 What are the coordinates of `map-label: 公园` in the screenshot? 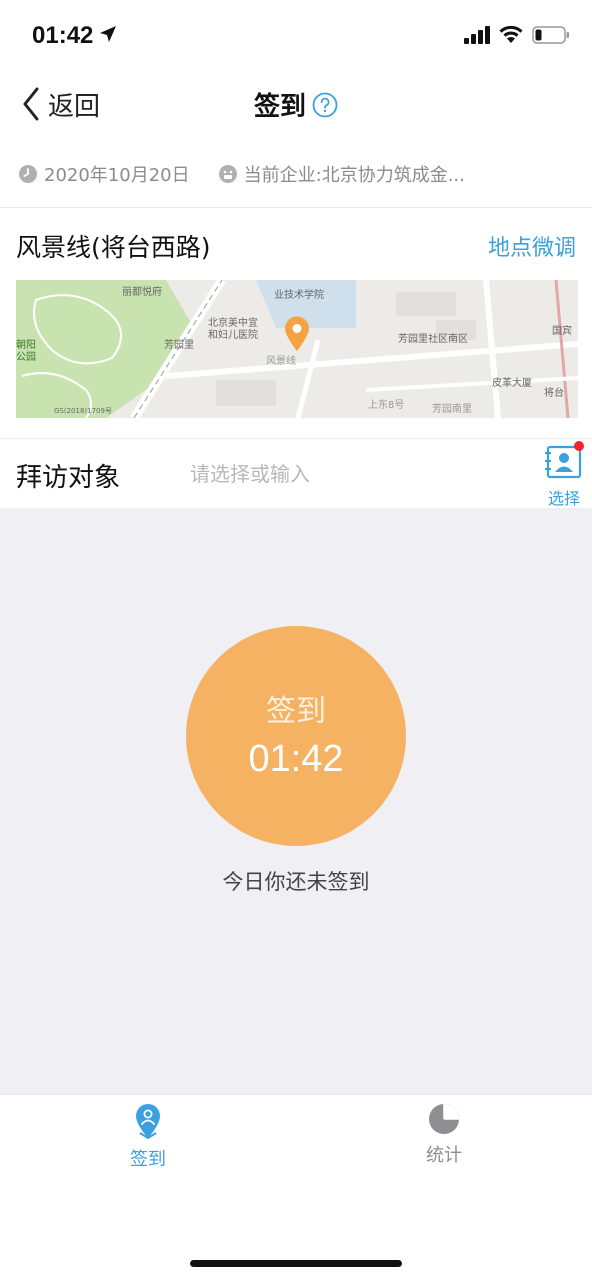 It's located at (26, 357).